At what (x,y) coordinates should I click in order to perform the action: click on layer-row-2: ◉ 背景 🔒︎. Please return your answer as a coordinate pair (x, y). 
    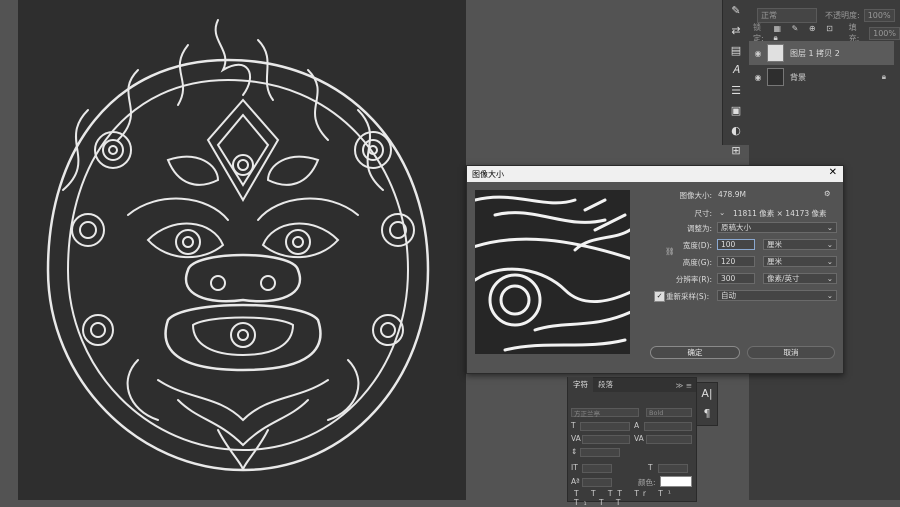
    Looking at the image, I should click on (821, 77).